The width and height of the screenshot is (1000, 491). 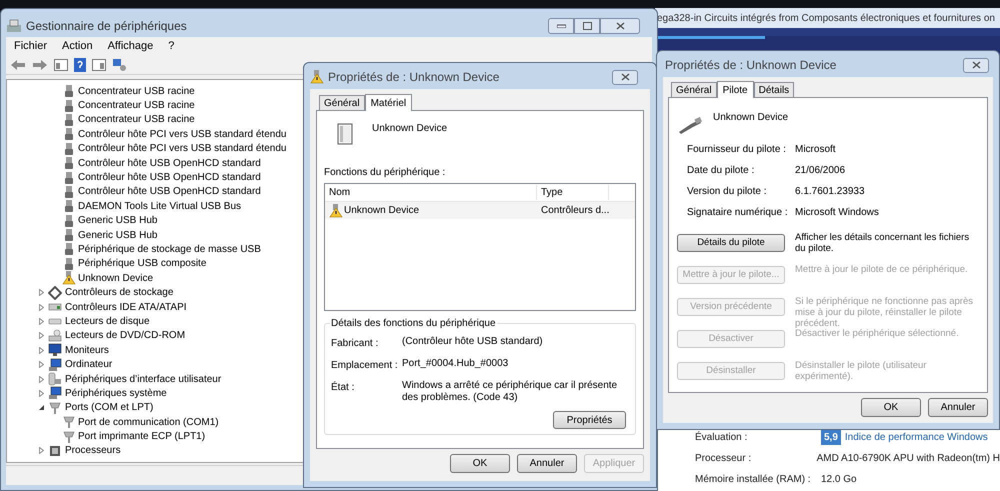 What do you see at coordinates (143, 379) in the screenshot?
I see `tree-item: Périphériques d’interface utilisateur` at bounding box center [143, 379].